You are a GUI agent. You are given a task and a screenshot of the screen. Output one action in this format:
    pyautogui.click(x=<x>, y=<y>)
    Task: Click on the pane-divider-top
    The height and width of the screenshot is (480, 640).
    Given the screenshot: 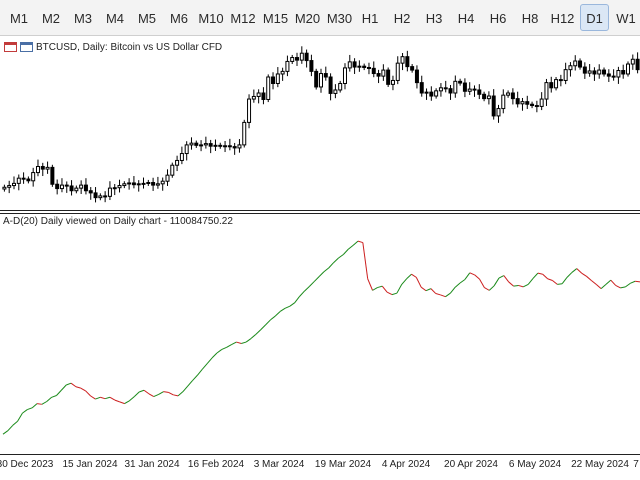 What is the action you would take?
    pyautogui.click(x=320, y=210)
    